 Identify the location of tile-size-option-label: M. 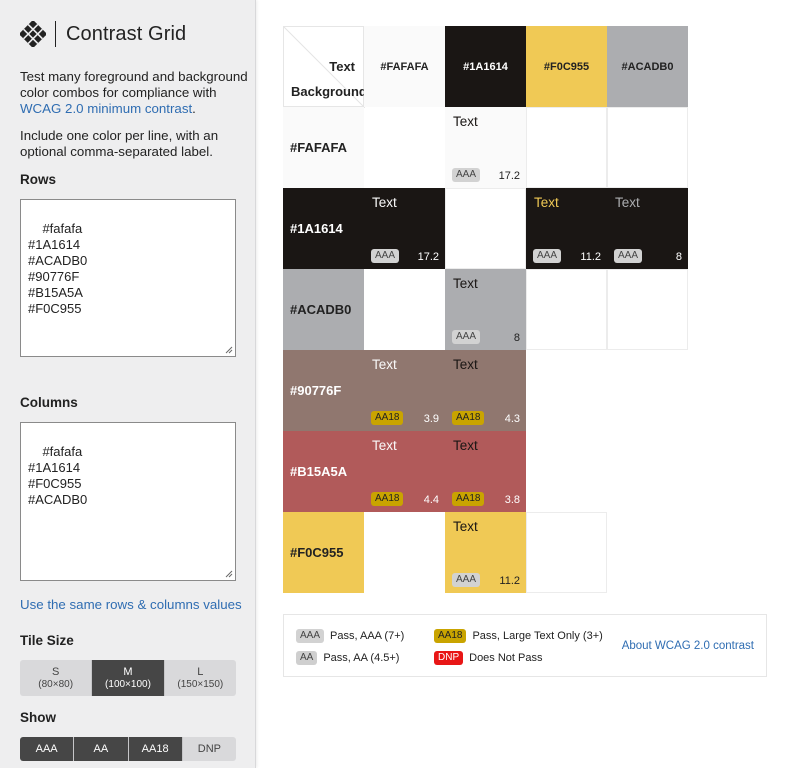
(128, 672).